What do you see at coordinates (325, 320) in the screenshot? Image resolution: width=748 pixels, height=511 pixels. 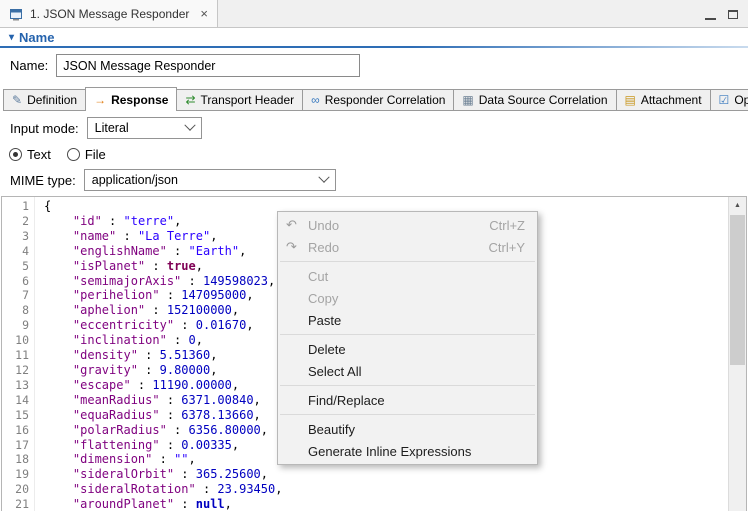 I see `menu-item-label: Paste` at bounding box center [325, 320].